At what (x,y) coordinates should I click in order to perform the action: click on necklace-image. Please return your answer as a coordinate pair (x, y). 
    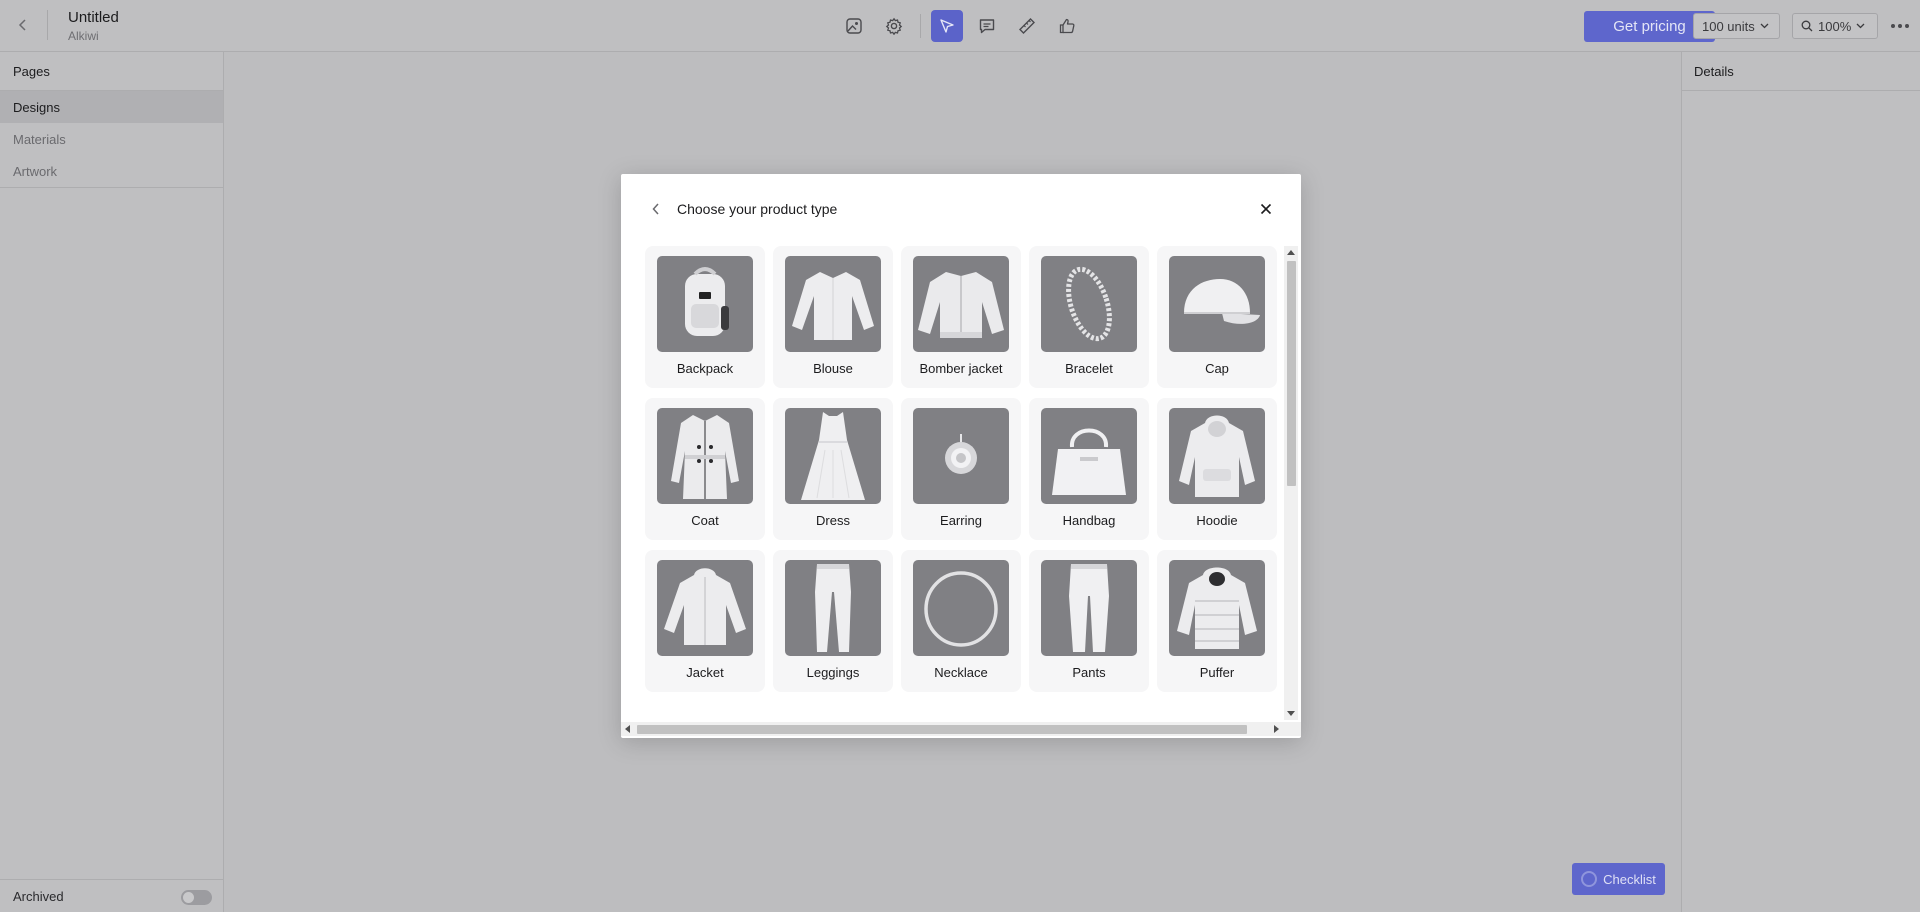
    Looking at the image, I should click on (961, 608).